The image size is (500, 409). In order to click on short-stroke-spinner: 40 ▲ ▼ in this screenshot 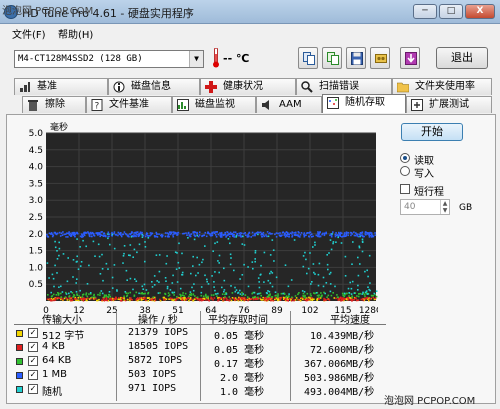, I will do `click(425, 207)`.